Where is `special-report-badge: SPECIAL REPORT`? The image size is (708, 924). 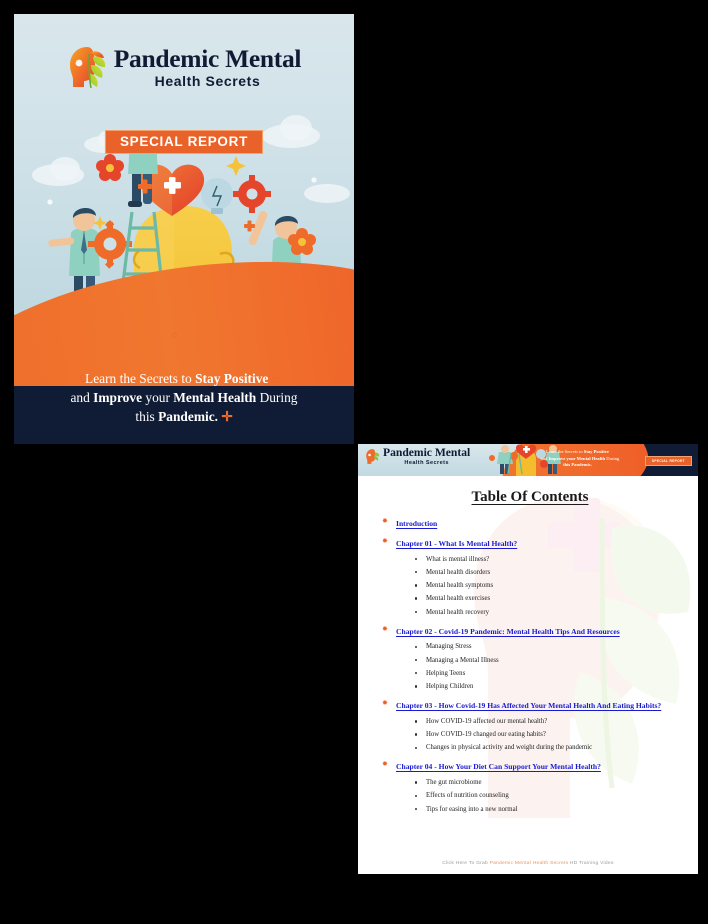
special-report-badge: SPECIAL REPORT is located at coordinates (184, 142).